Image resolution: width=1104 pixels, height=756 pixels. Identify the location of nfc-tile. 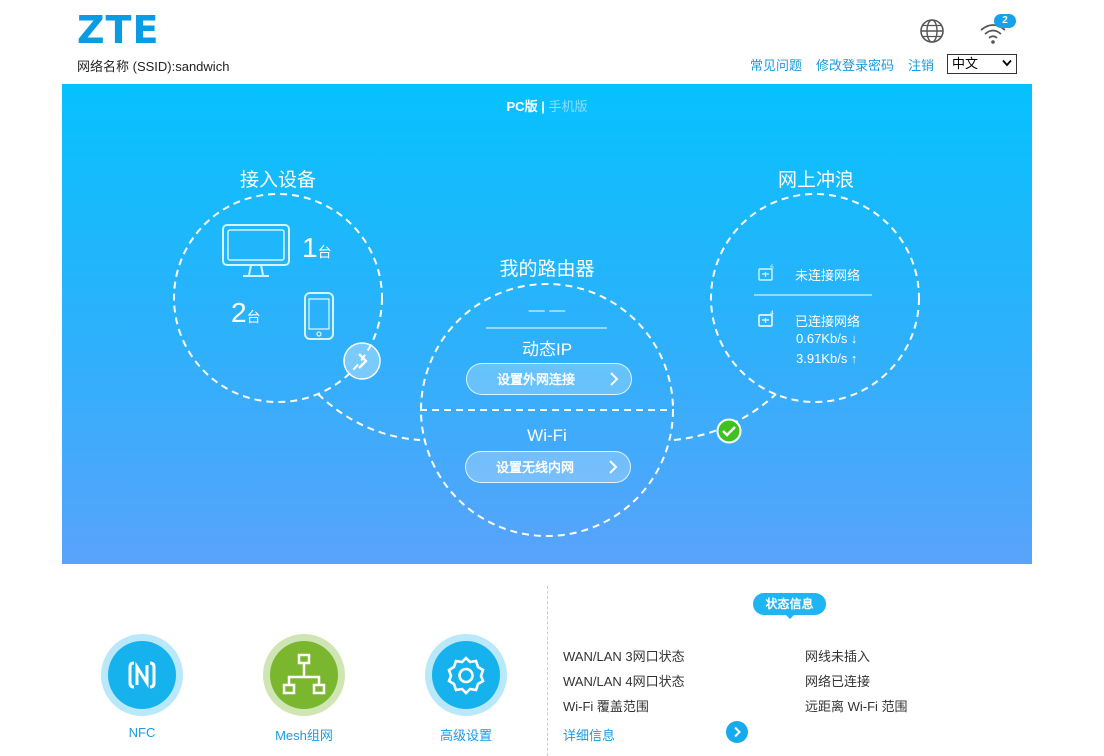
(142, 675).